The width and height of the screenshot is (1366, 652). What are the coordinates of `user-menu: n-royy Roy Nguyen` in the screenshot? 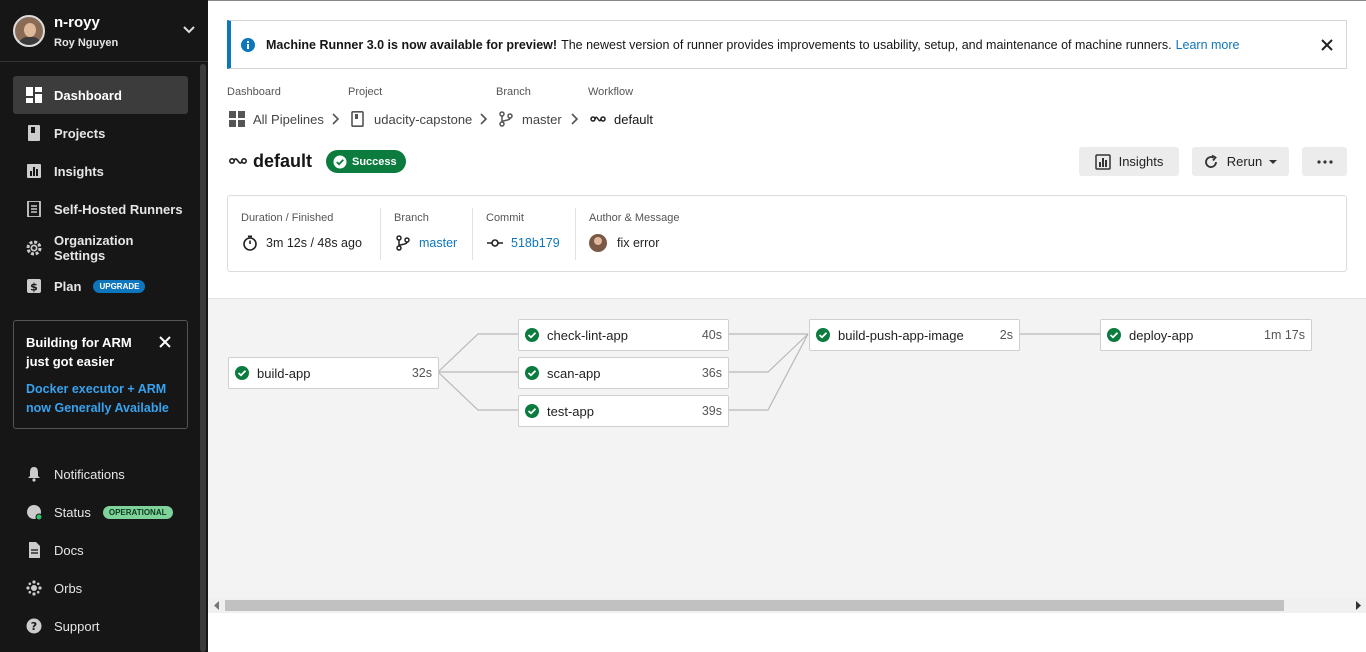 It's located at (104, 31).